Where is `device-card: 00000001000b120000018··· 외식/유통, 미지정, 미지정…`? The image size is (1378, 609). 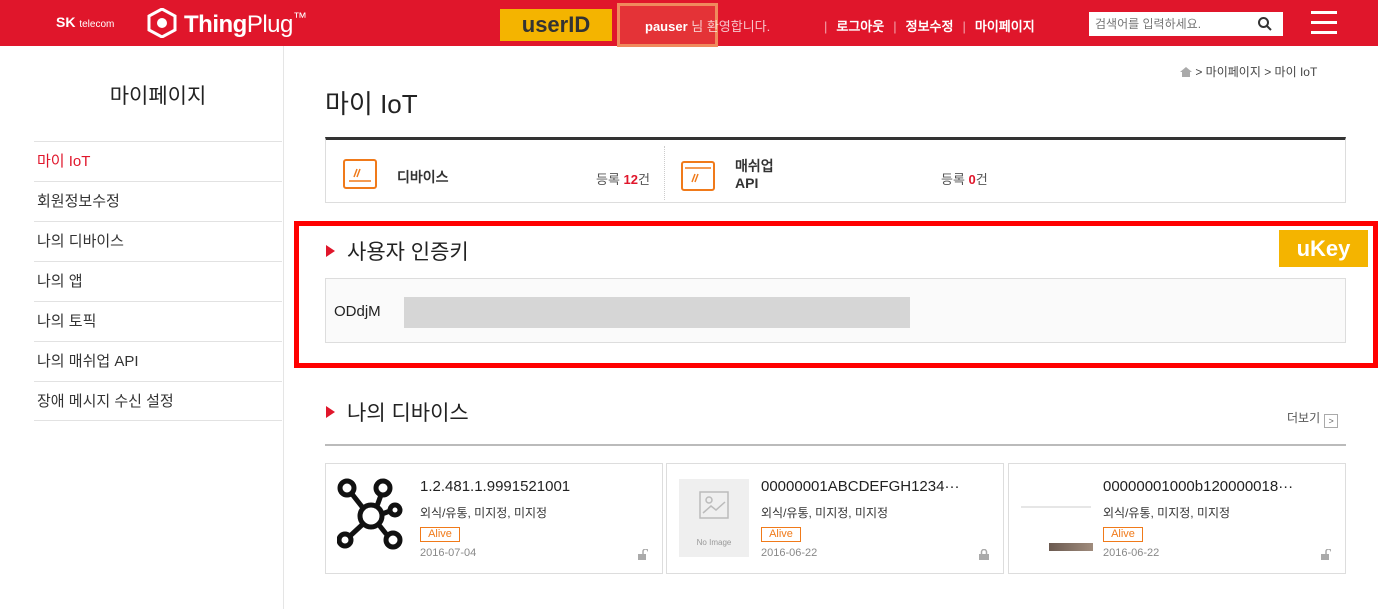
device-card: 00000001000b120000018··· 외식/유통, 미지정, 미지정… is located at coordinates (1177, 518).